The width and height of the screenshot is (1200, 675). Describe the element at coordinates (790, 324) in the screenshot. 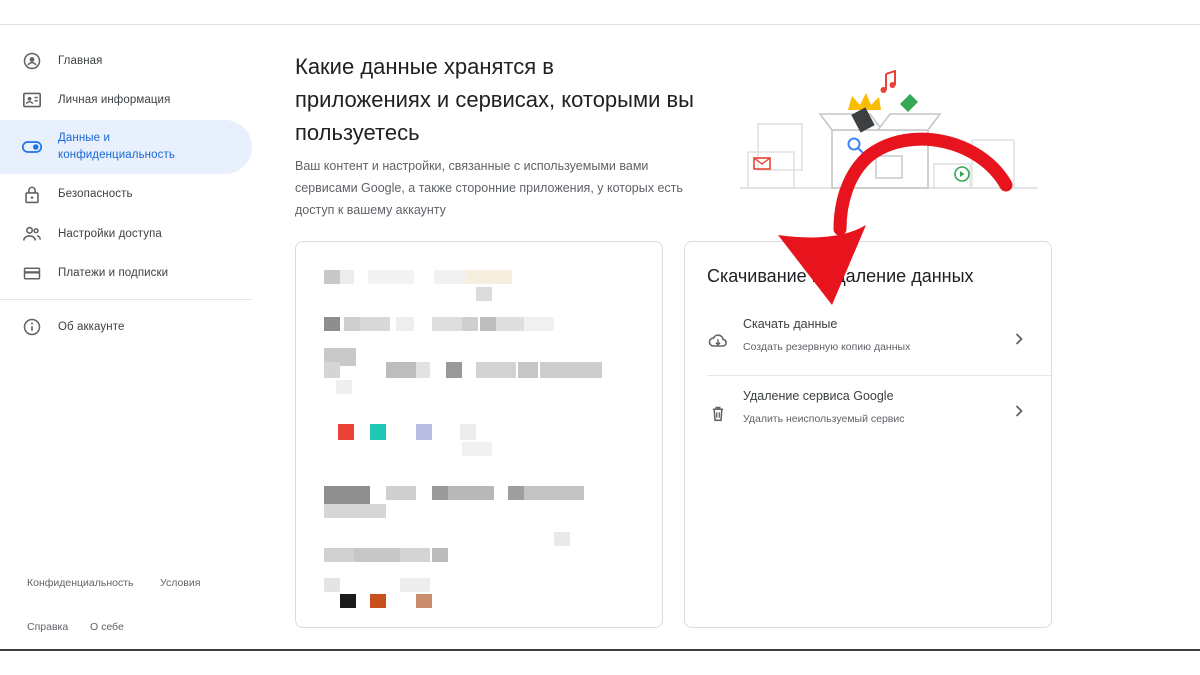

I see `row-title: Скачать данные` at that location.